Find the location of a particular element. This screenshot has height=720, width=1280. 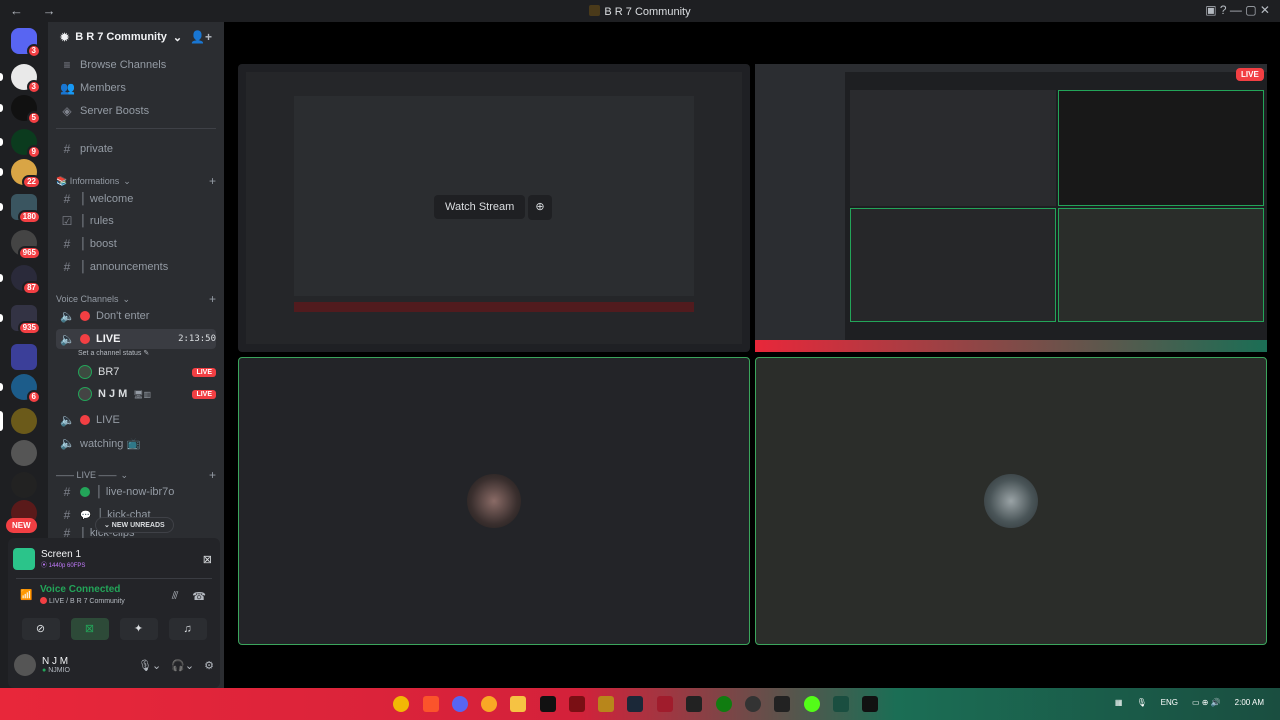

tray-overflow-icon: ▦ is located at coordinates (1119, 702).